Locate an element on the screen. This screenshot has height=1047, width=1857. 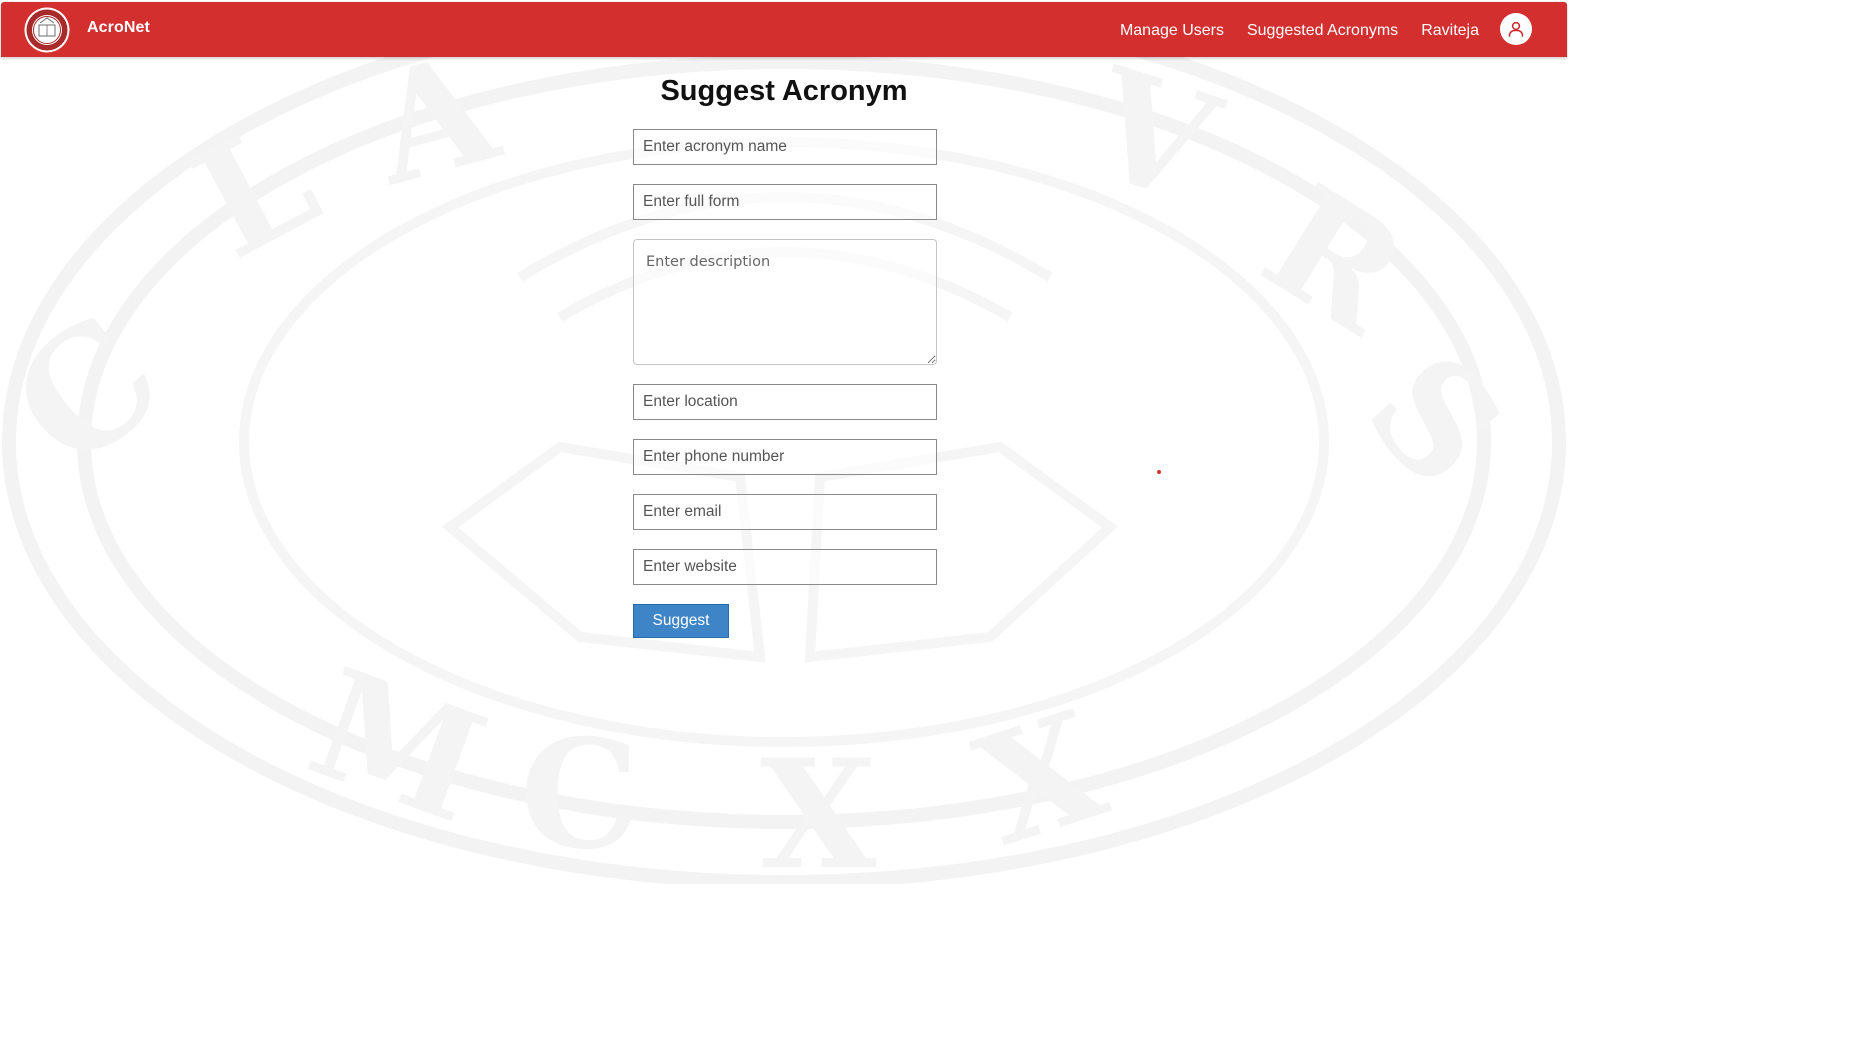
user-profile-icon is located at coordinates (1516, 29).